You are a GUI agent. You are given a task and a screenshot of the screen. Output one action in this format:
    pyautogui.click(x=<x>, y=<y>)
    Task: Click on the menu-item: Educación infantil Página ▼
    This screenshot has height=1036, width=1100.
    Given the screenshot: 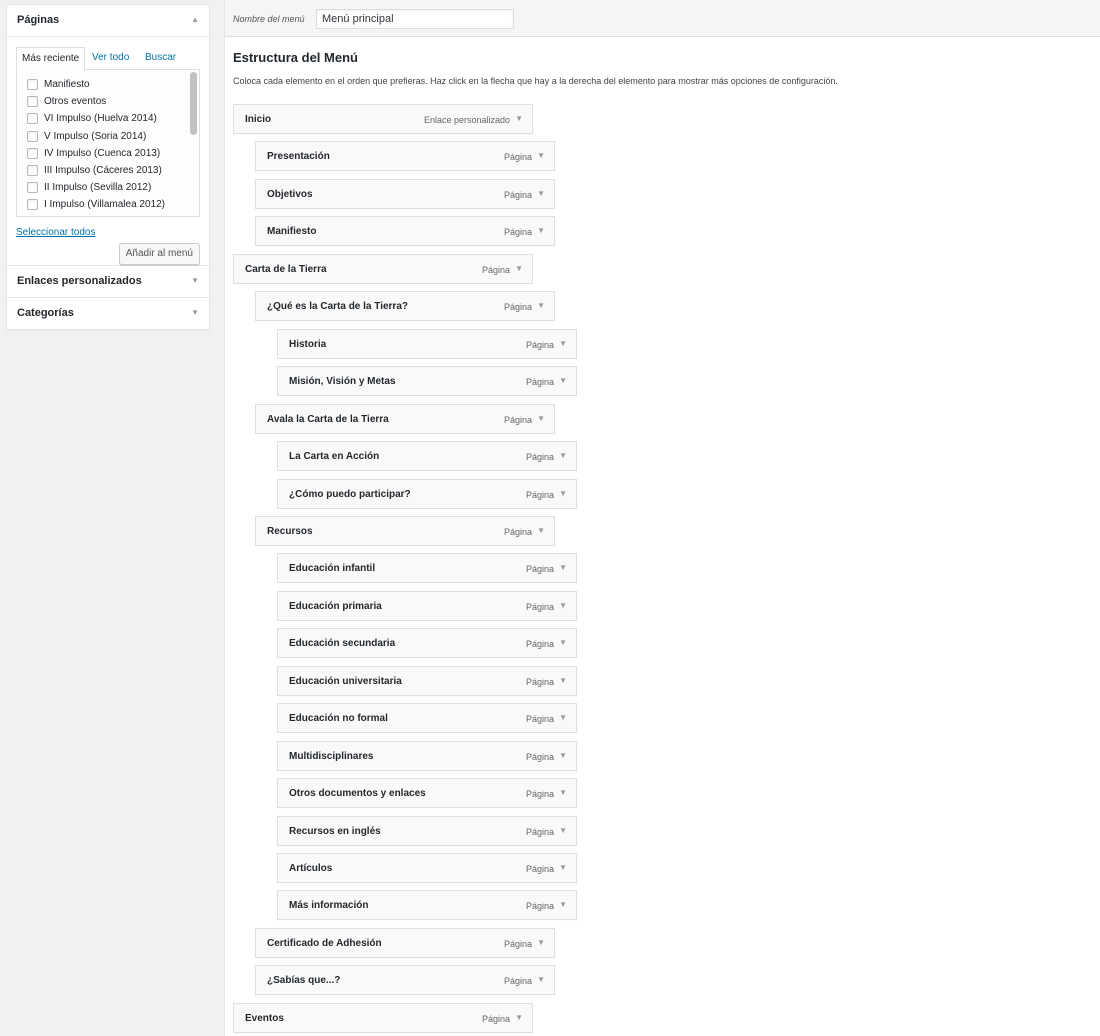 What is the action you would take?
    pyautogui.click(x=427, y=568)
    